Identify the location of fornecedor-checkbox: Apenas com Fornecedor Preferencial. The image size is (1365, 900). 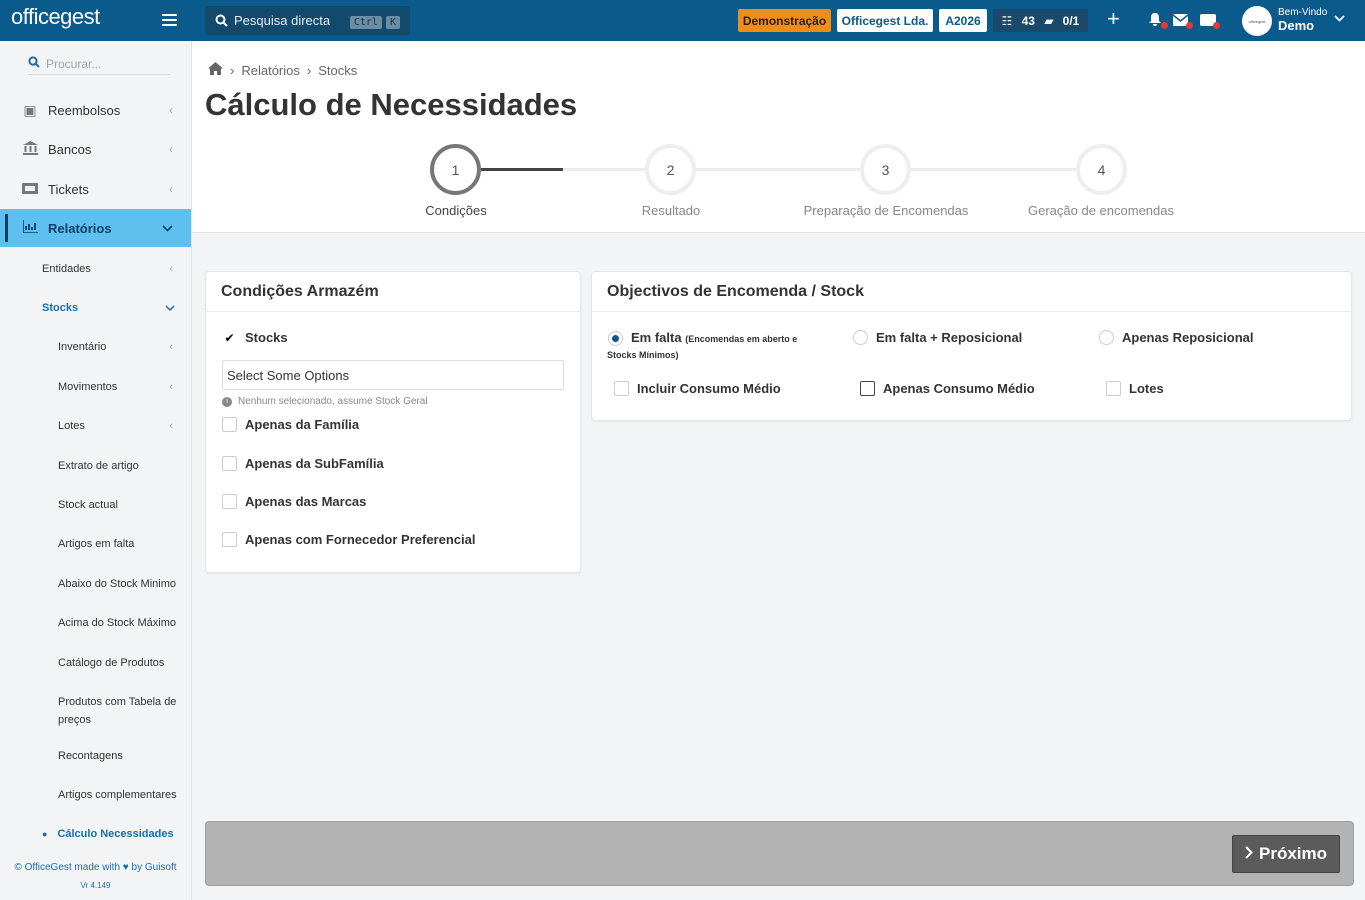
(348, 539).